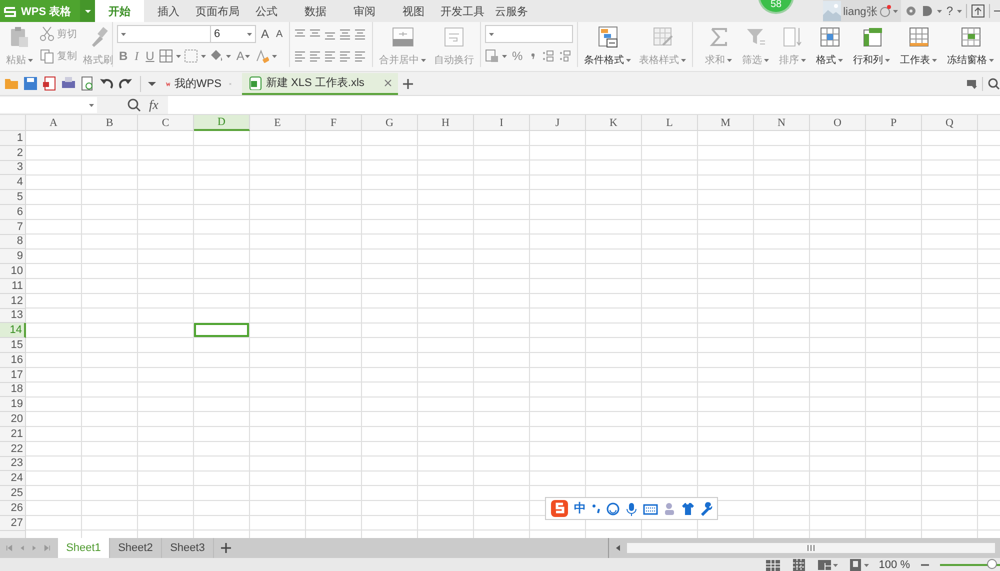  Describe the element at coordinates (13, 138) in the screenshot. I see `row-header: 1` at that location.